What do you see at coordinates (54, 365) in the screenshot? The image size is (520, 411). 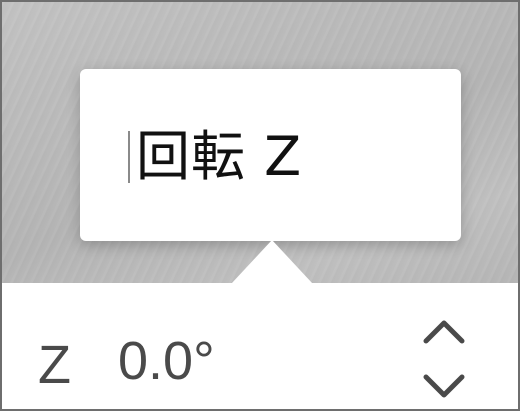 I see `axis-label: Z` at bounding box center [54, 365].